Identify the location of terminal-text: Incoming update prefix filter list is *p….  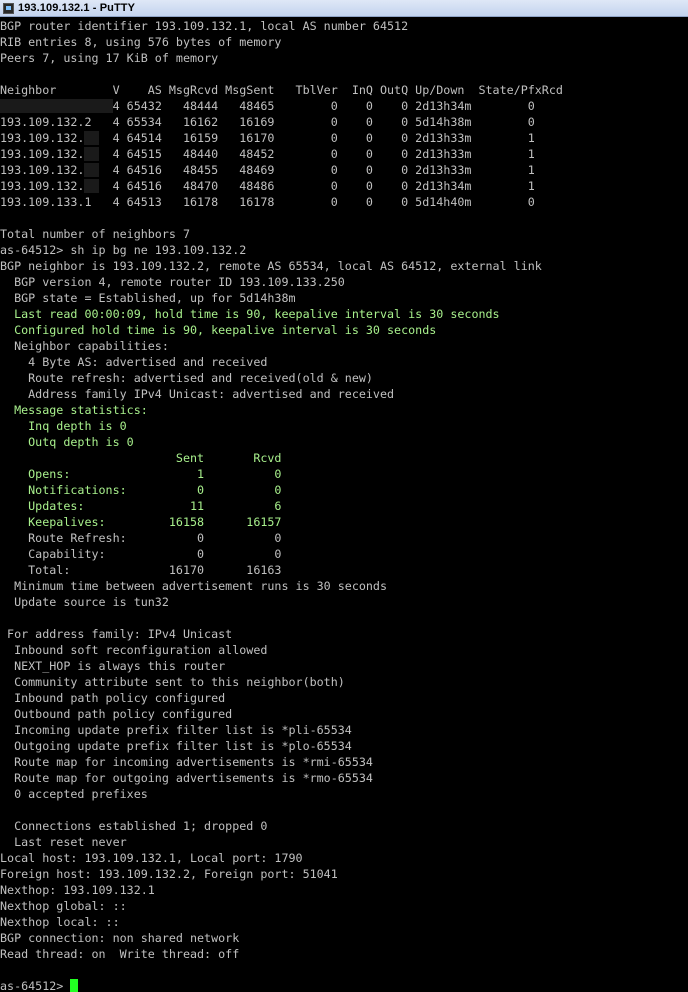
(176, 730).